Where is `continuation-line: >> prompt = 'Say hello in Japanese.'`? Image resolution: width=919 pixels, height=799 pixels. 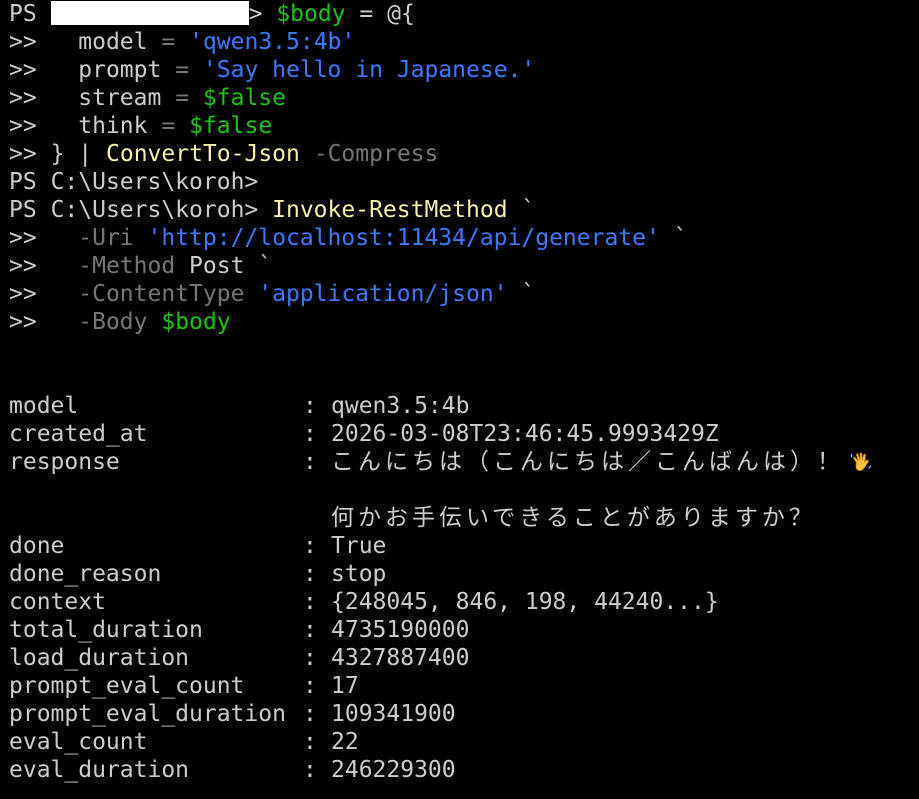 continuation-line: >> prompt = 'Say hello in Japanese.' is located at coordinates (464, 70).